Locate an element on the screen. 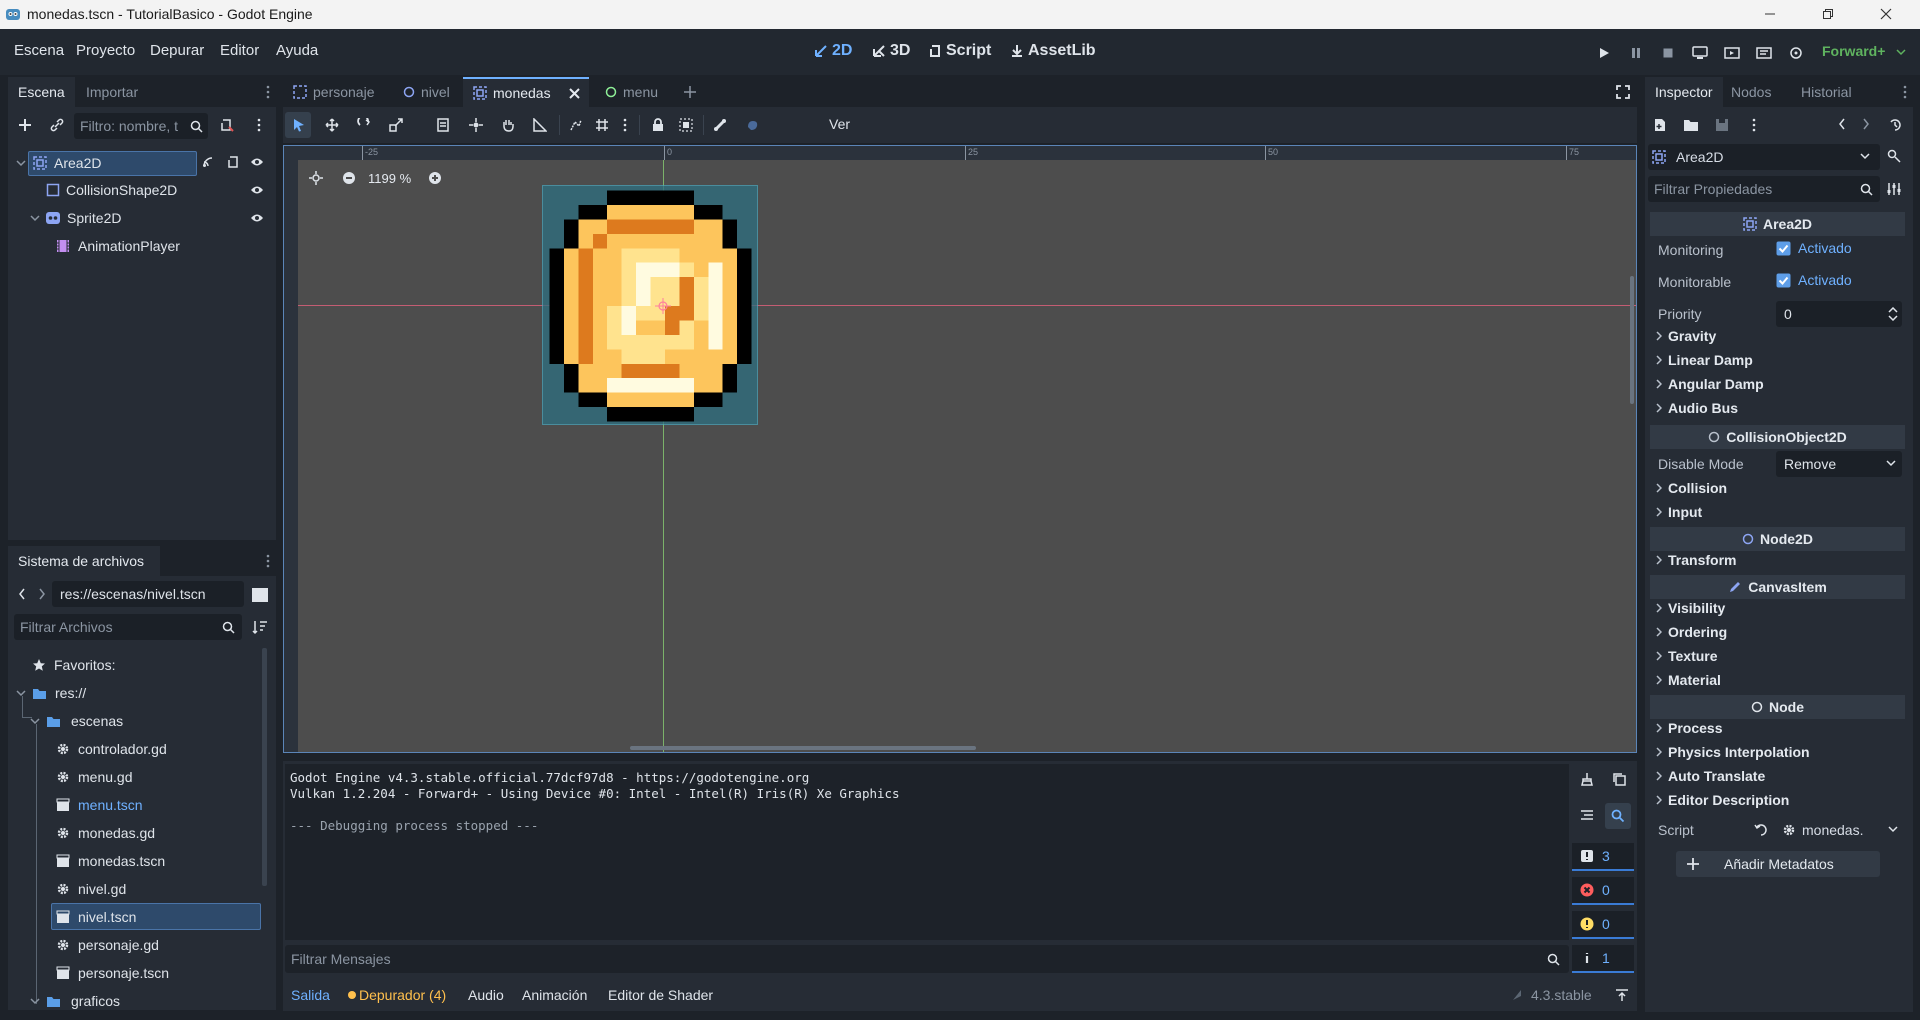 The width and height of the screenshot is (1920, 1020). inspector-group-material: Material is located at coordinates (1688, 680).